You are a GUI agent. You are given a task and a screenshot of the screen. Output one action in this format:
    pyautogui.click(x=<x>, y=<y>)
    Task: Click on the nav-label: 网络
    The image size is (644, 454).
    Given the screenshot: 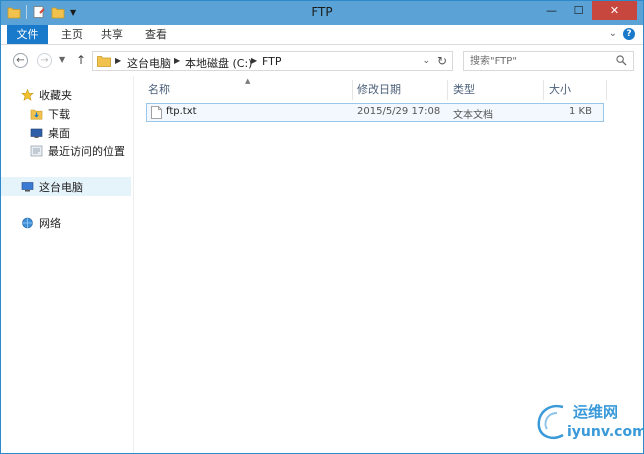 What is the action you would take?
    pyautogui.click(x=50, y=223)
    